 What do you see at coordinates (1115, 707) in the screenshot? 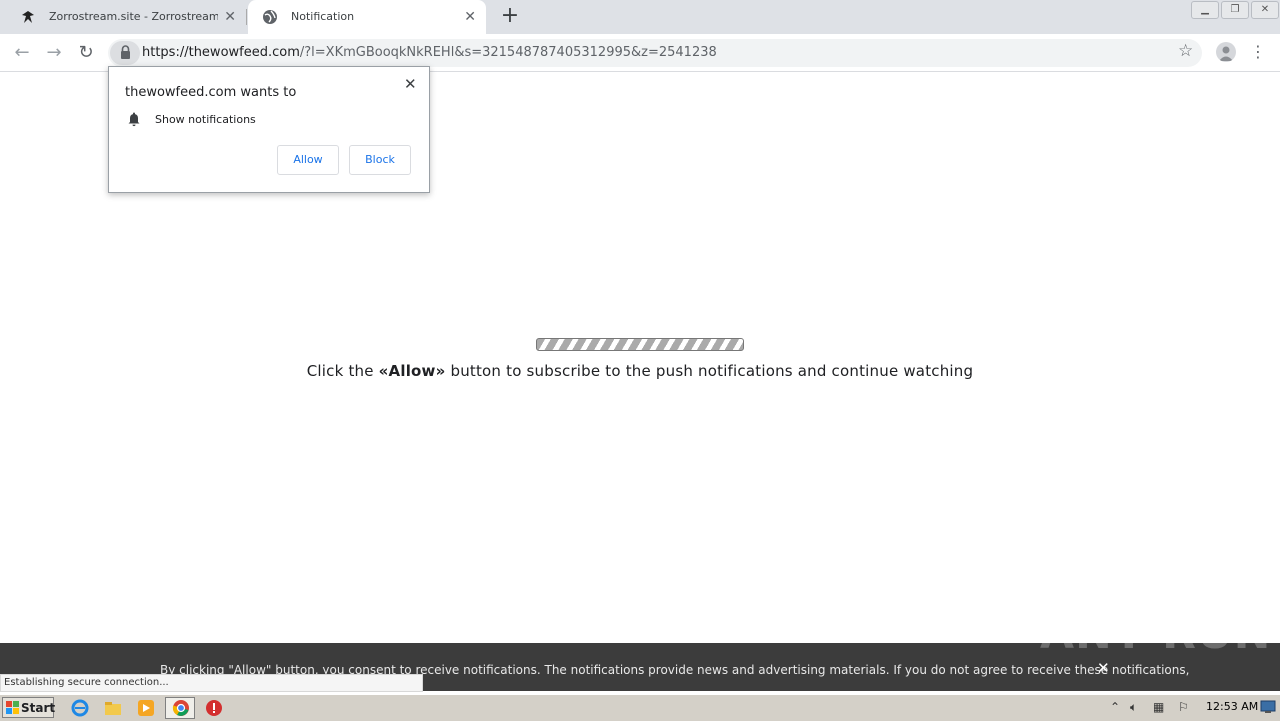
I see `show-hidden-icons-icon: ⌃` at bounding box center [1115, 707].